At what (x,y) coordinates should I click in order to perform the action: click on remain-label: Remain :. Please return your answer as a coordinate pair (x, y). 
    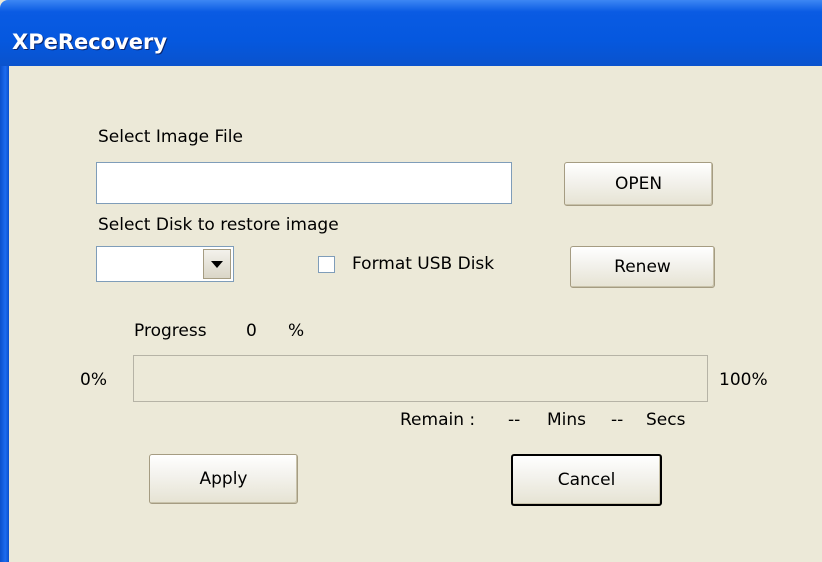
    Looking at the image, I should click on (438, 420).